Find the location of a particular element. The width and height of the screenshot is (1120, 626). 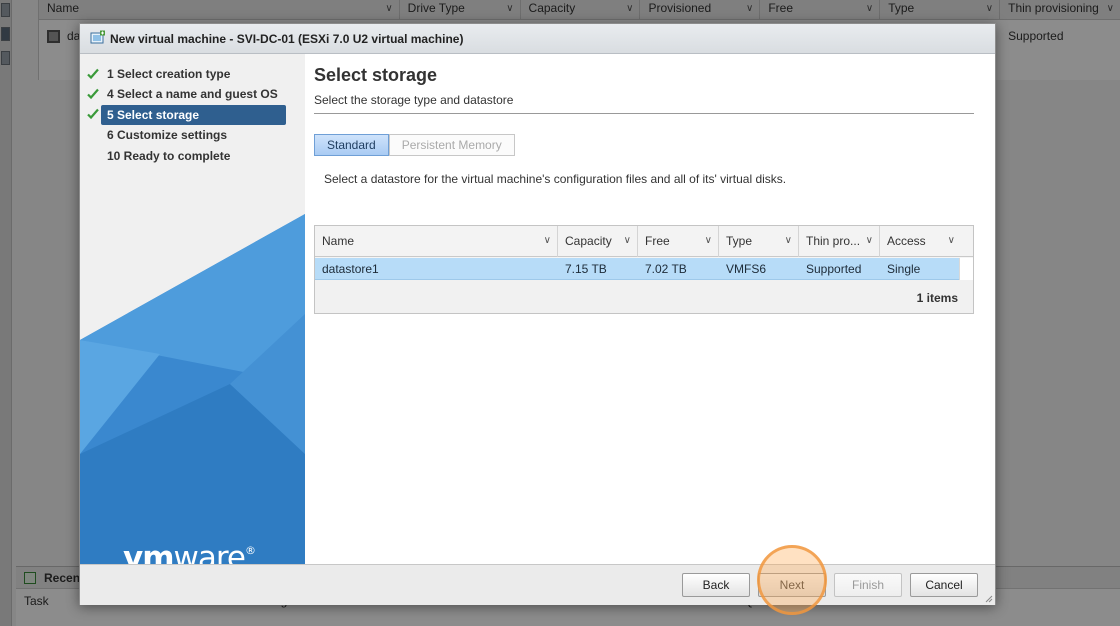

wizard-step-select-name-guest-os: 4 Select a name and guest OS is located at coordinates (193, 94).